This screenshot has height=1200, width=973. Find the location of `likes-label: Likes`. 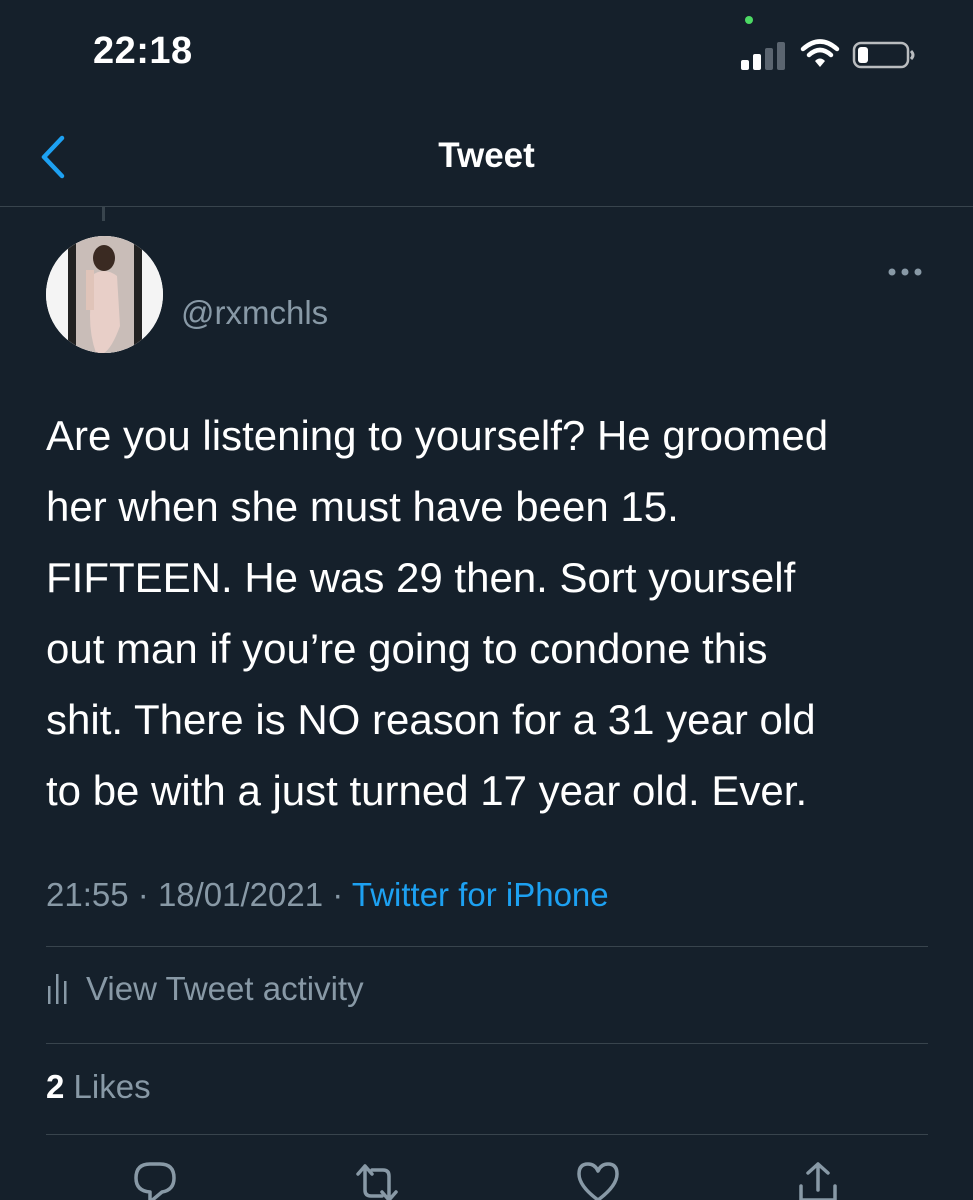

likes-label: Likes is located at coordinates (112, 1086).